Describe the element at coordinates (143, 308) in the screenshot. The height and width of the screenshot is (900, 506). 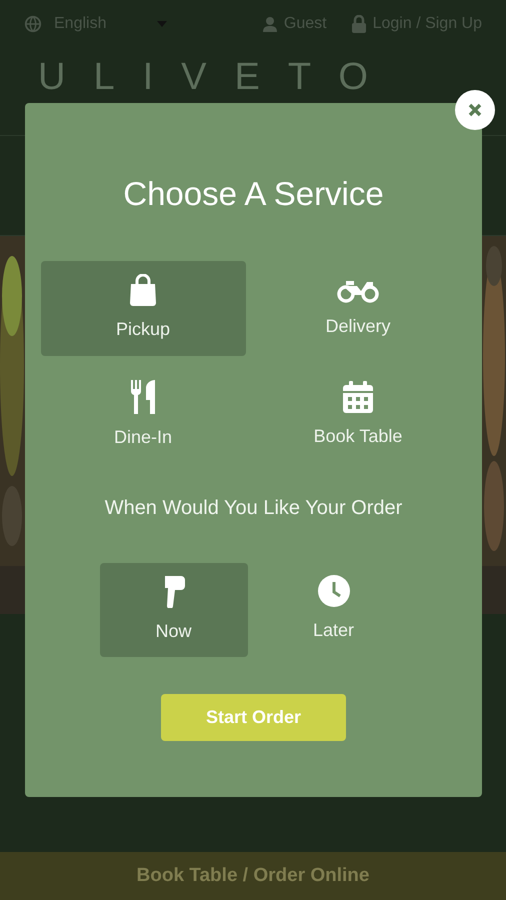
I see `service-option: Pickup` at that location.